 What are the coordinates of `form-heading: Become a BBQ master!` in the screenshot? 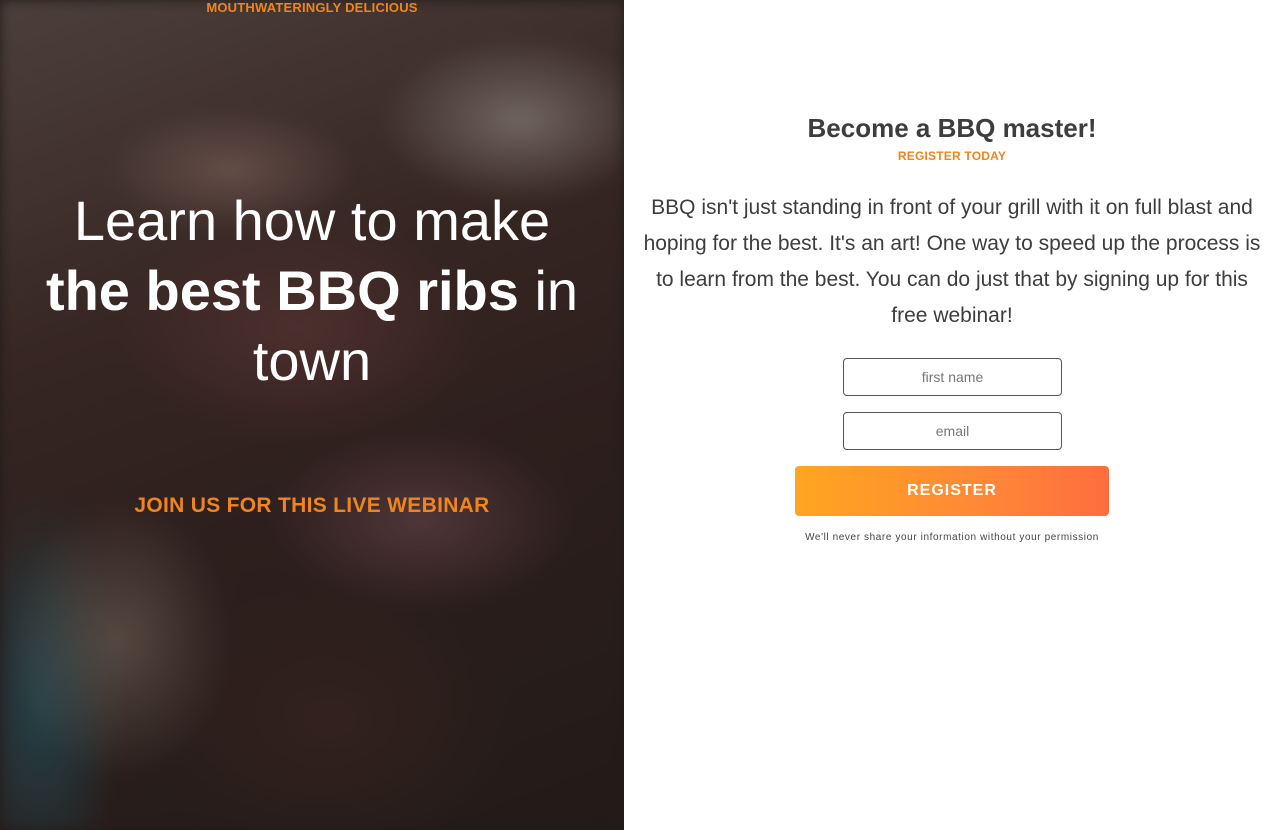 It's located at (952, 128).